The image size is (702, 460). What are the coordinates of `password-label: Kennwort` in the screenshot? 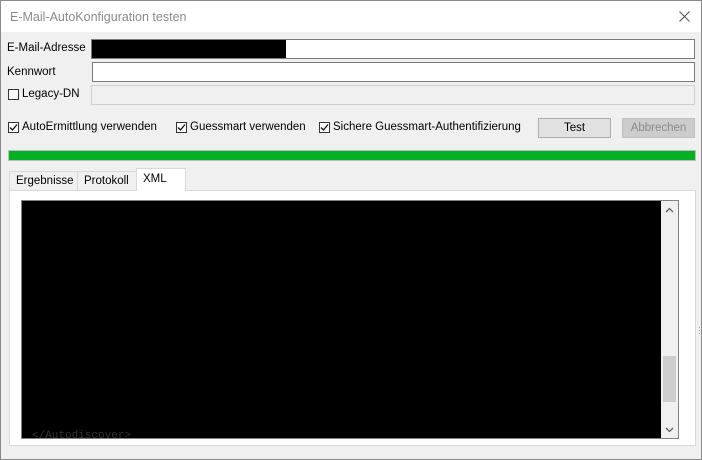 It's located at (31, 72).